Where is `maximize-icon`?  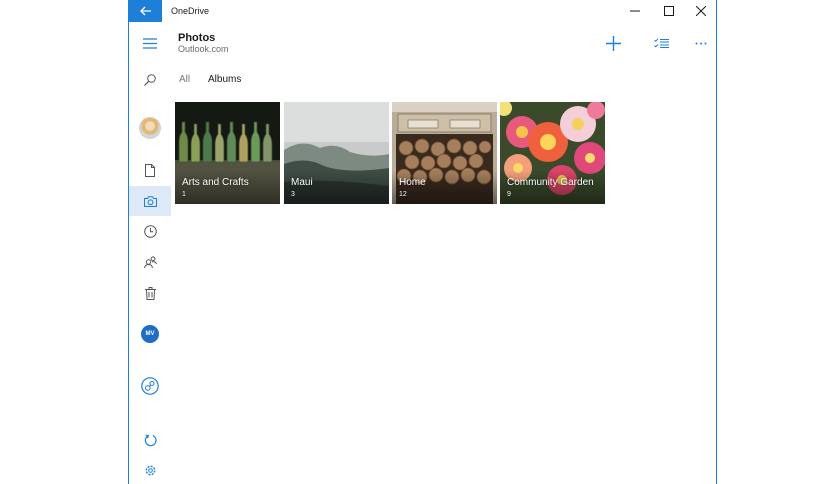 maximize-icon is located at coordinates (669, 11).